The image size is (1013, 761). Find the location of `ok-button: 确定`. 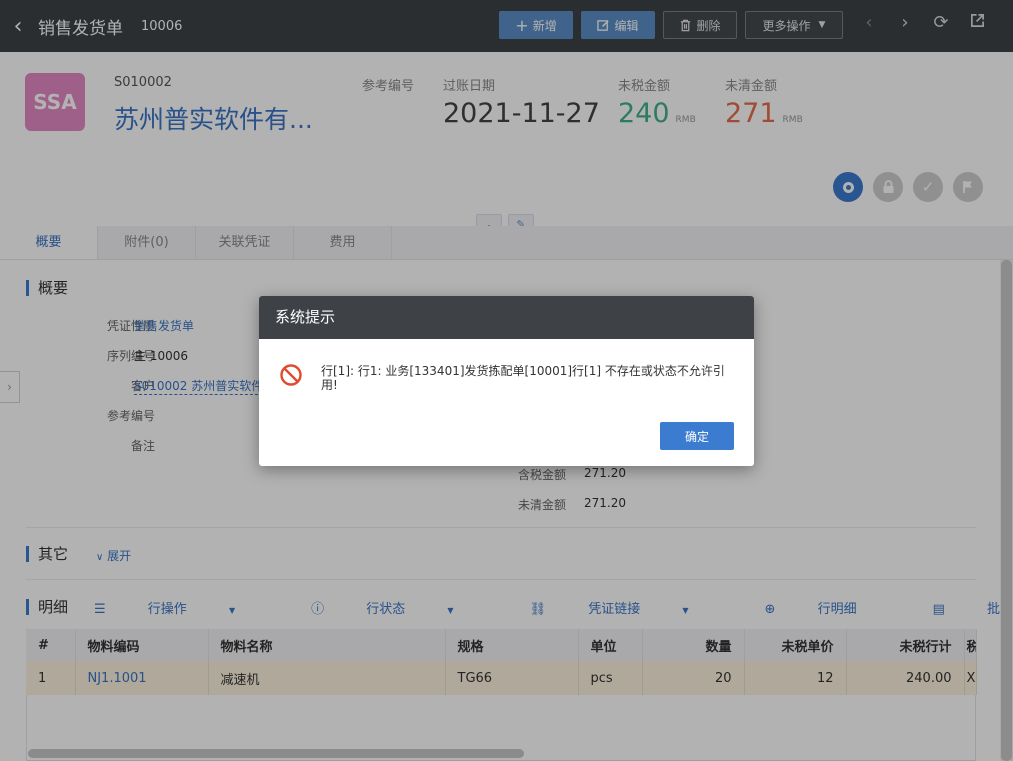

ok-button: 确定 is located at coordinates (697, 436).